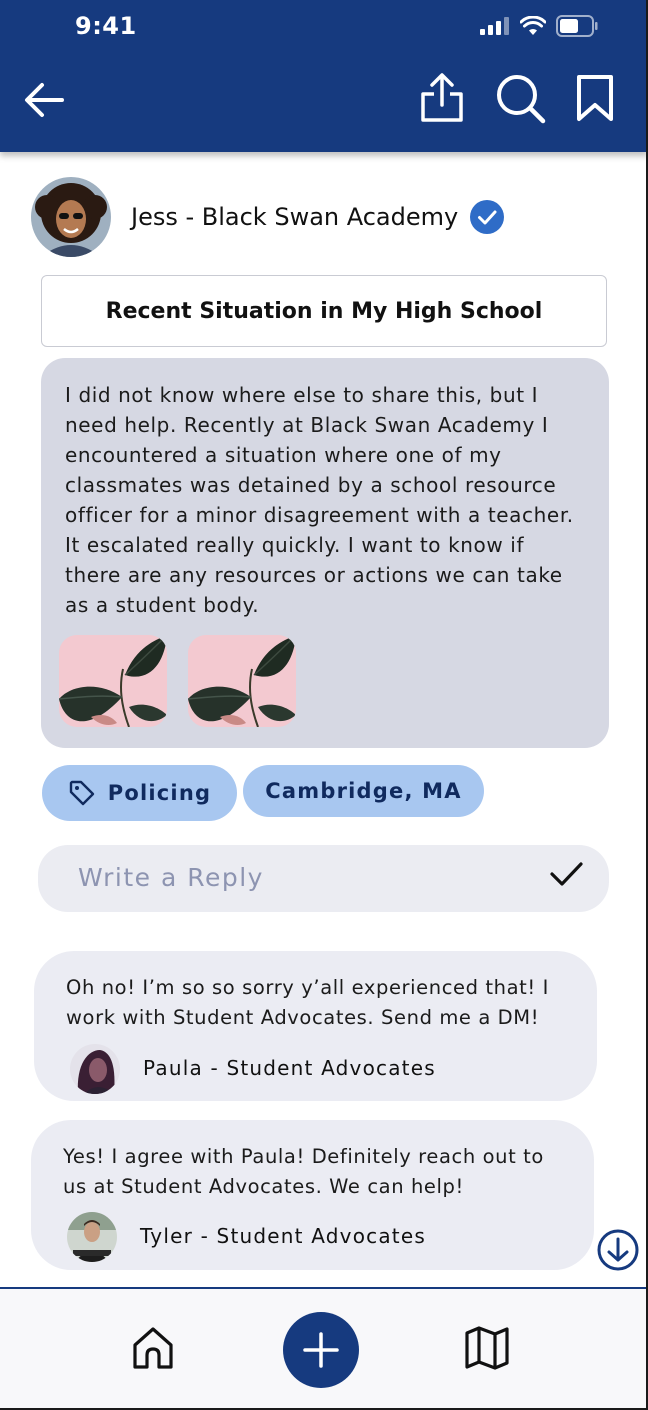 The height and width of the screenshot is (1410, 648). Describe the element at coordinates (106, 26) in the screenshot. I see `status-time: 9:41` at that location.